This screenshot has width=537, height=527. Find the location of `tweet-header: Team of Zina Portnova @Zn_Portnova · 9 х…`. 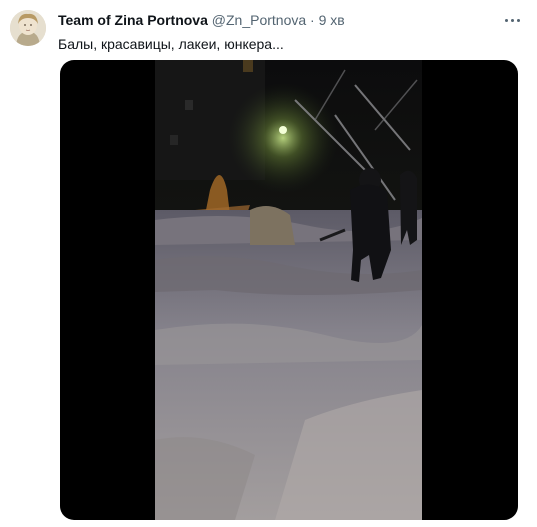

tweet-header: Team of Zina Portnova @Zn_Portnova · 9 х… is located at coordinates (201, 20).